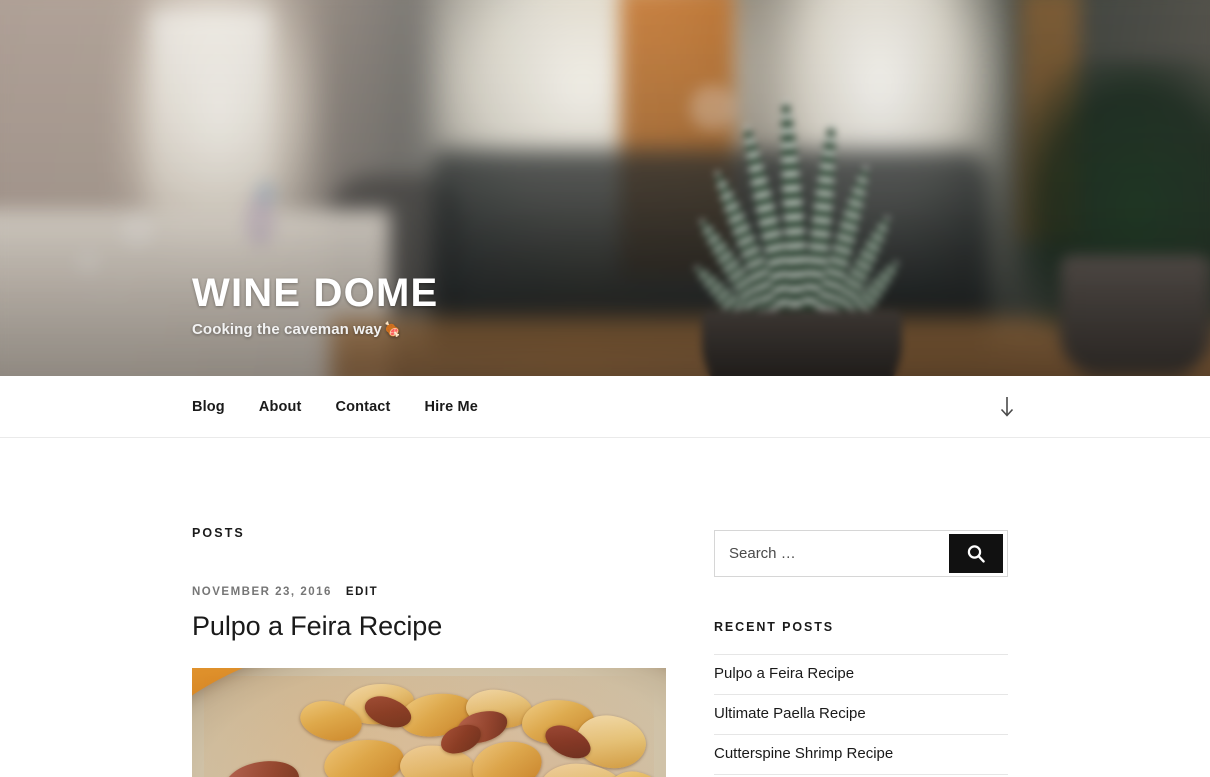 This screenshot has height=777, width=1210. I want to click on nav-item-hire-me: Hire Me, so click(450, 407).